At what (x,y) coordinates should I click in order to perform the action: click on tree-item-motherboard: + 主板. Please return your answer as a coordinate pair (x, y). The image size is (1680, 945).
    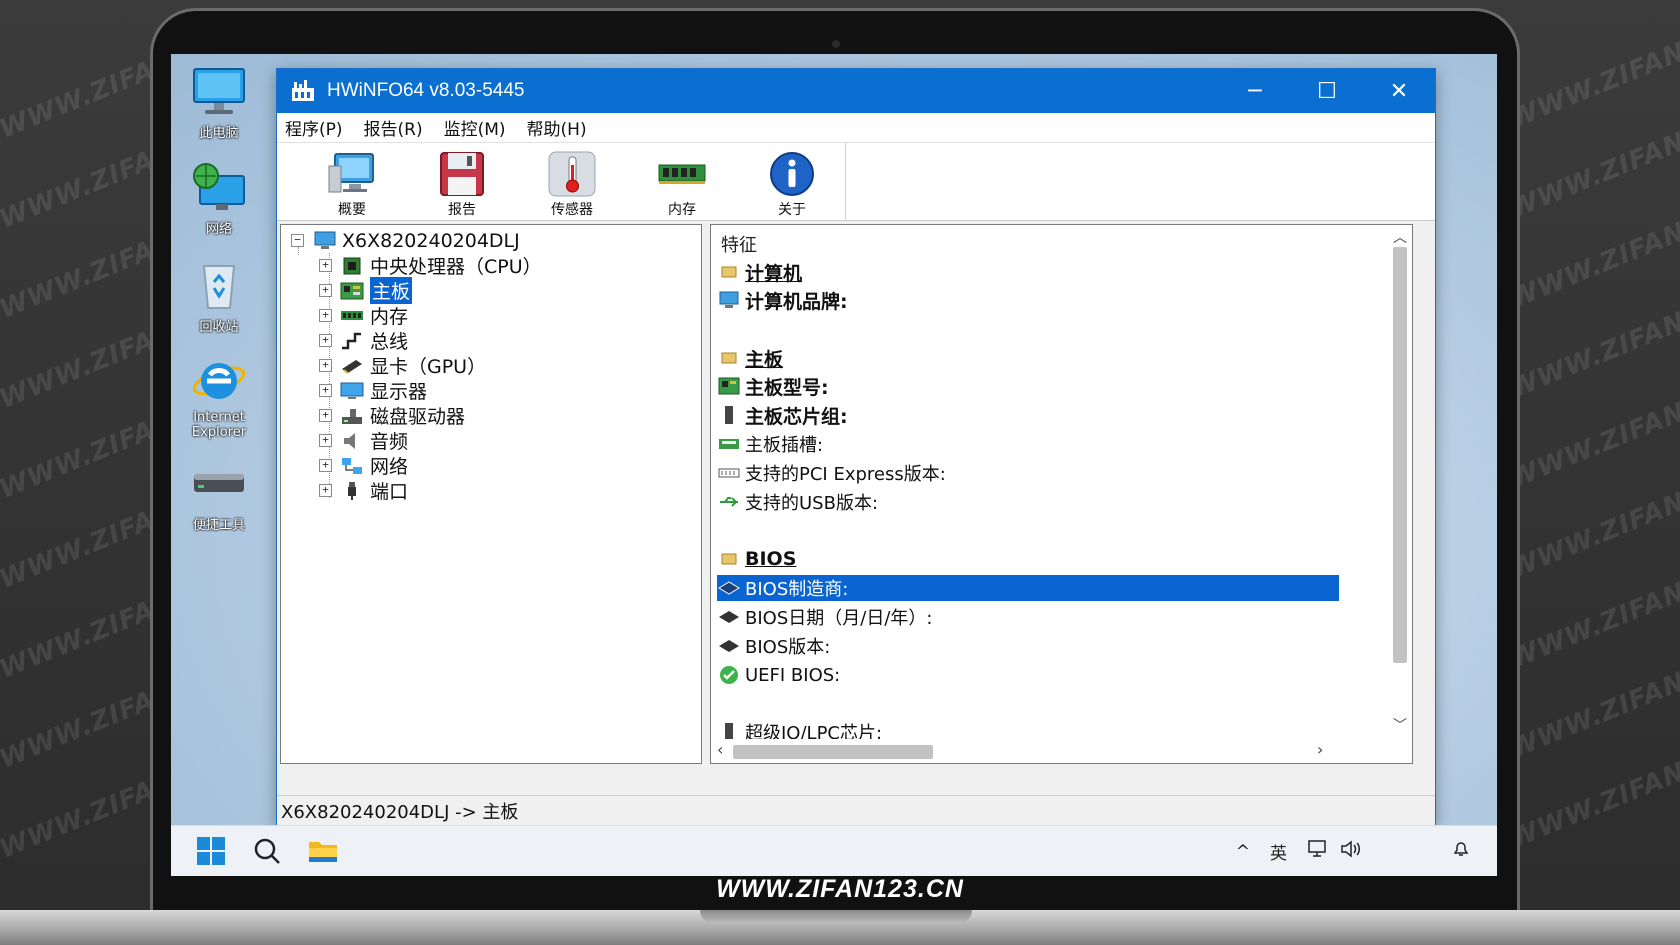
    Looking at the image, I should click on (366, 290).